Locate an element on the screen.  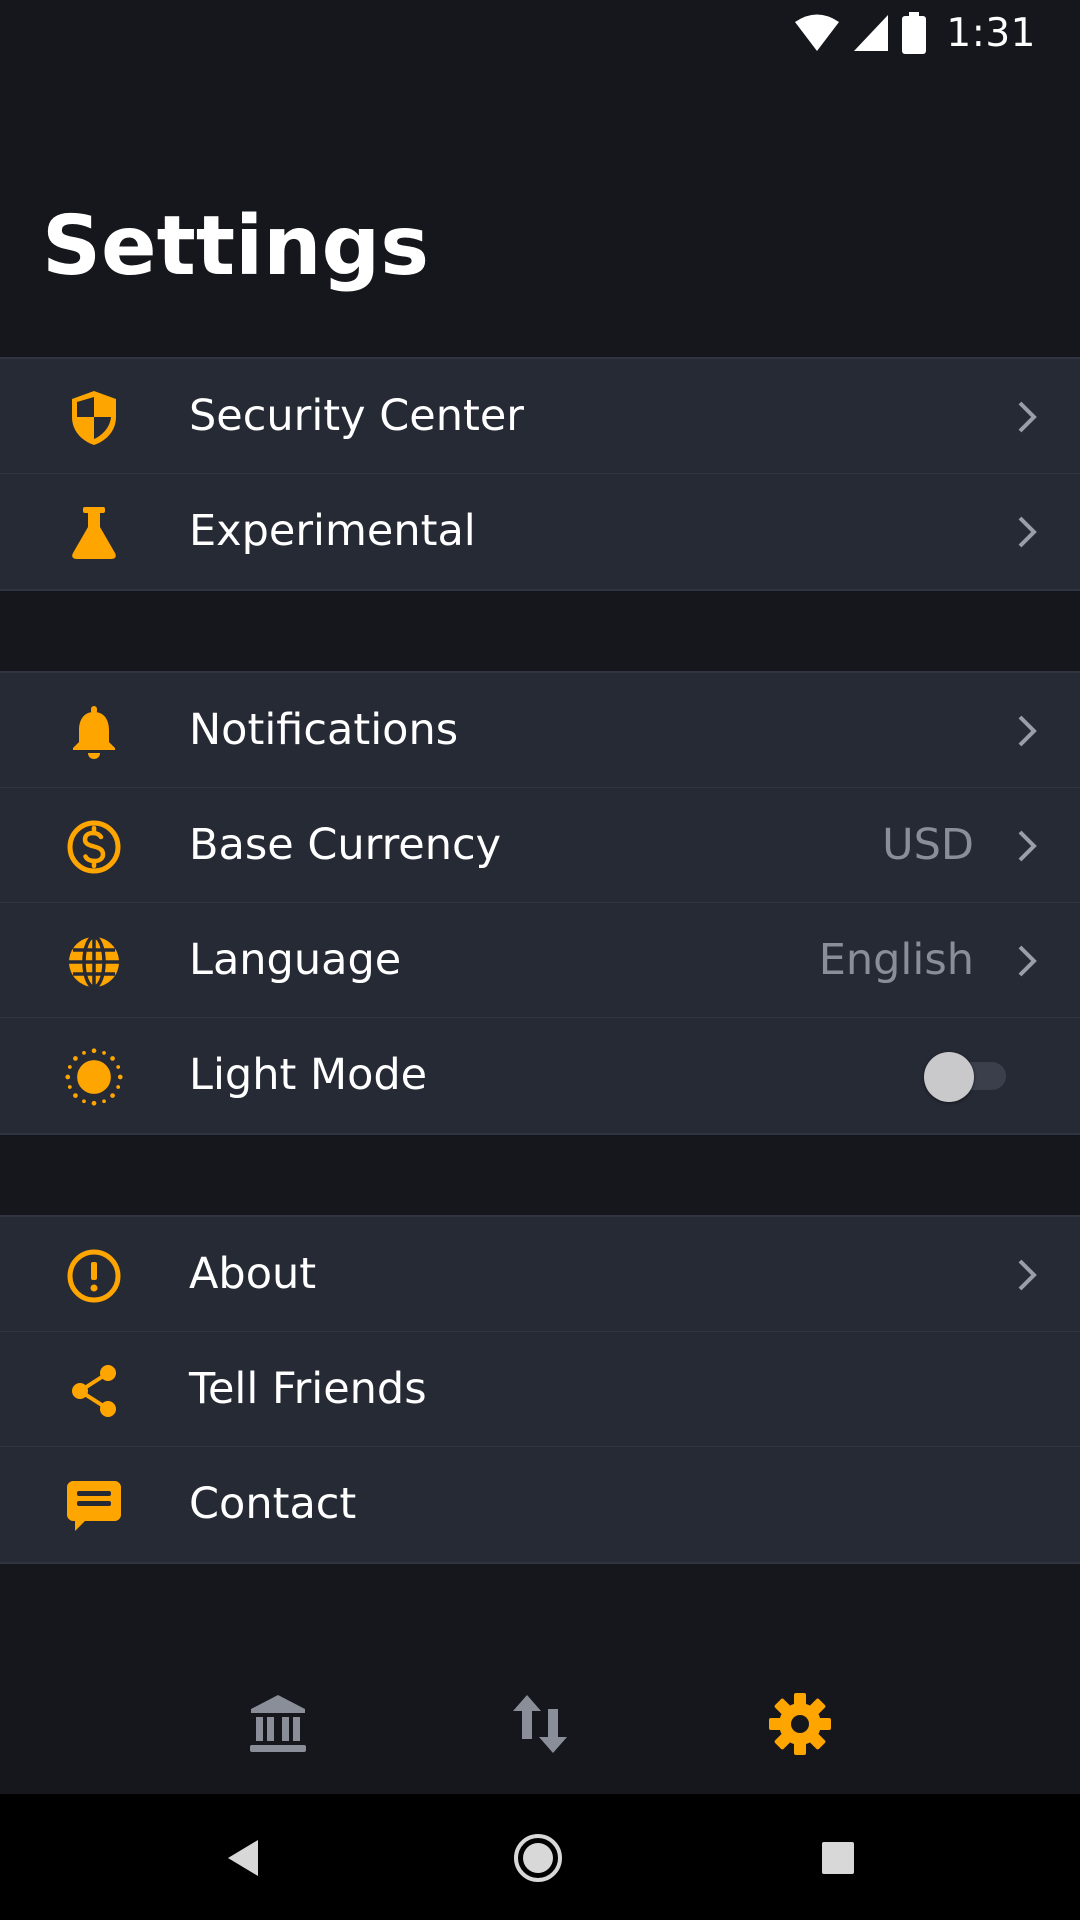
cell-signal-icon is located at coordinates (871, 33).